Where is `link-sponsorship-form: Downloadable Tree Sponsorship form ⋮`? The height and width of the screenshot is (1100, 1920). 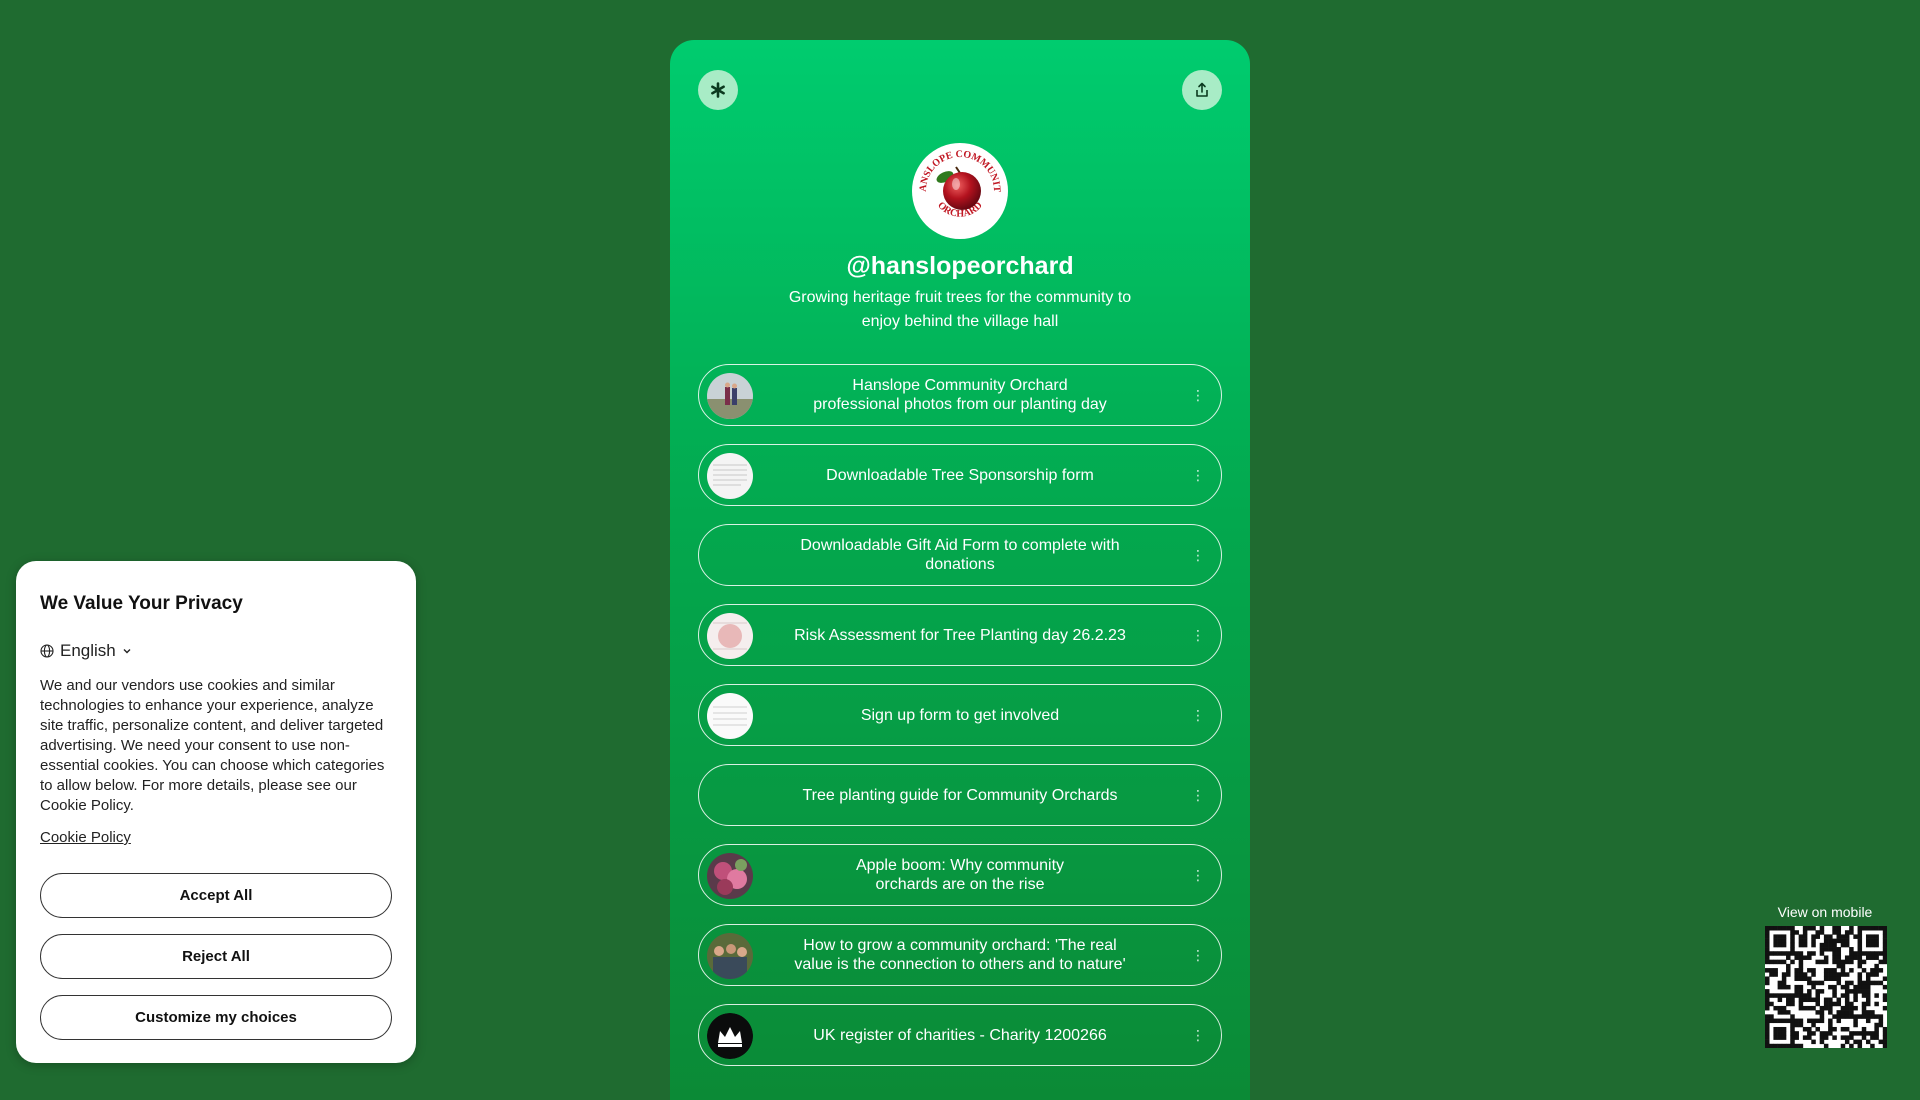 link-sponsorship-form: Downloadable Tree Sponsorship form ⋮ is located at coordinates (960, 475).